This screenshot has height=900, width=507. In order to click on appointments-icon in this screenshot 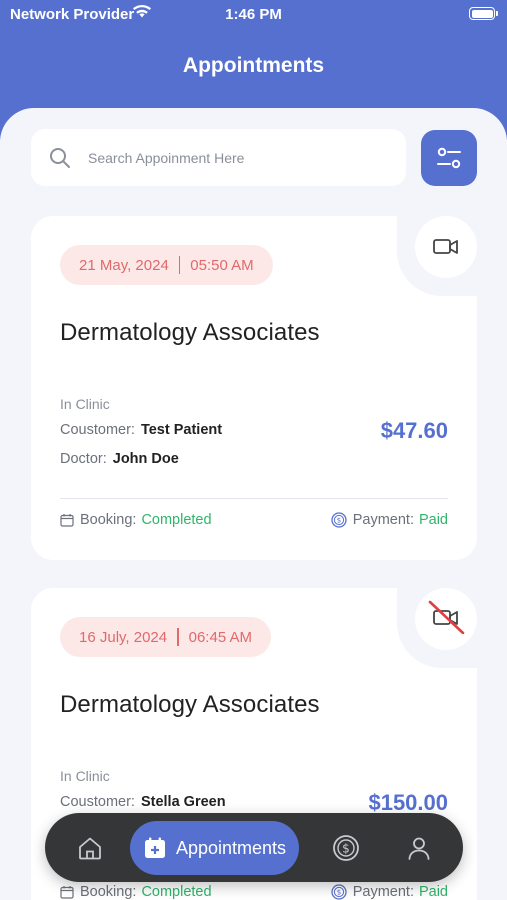, I will do `click(154, 847)`.